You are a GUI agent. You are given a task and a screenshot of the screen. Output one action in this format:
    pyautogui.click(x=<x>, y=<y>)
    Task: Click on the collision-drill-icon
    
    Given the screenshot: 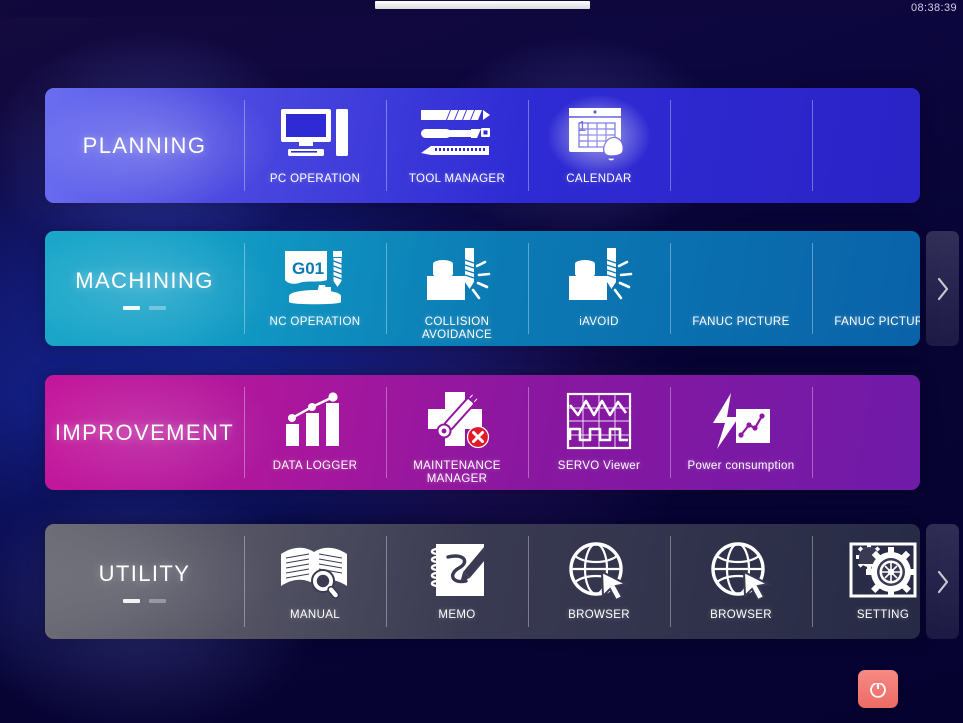 What is the action you would take?
    pyautogui.click(x=457, y=277)
    